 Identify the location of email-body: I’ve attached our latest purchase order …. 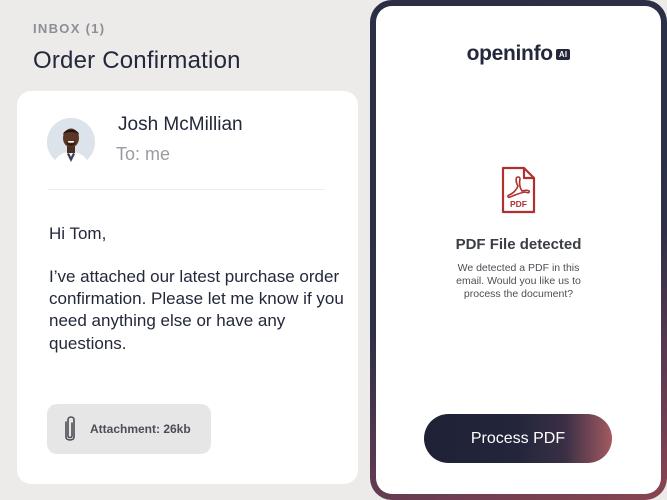
(196, 310).